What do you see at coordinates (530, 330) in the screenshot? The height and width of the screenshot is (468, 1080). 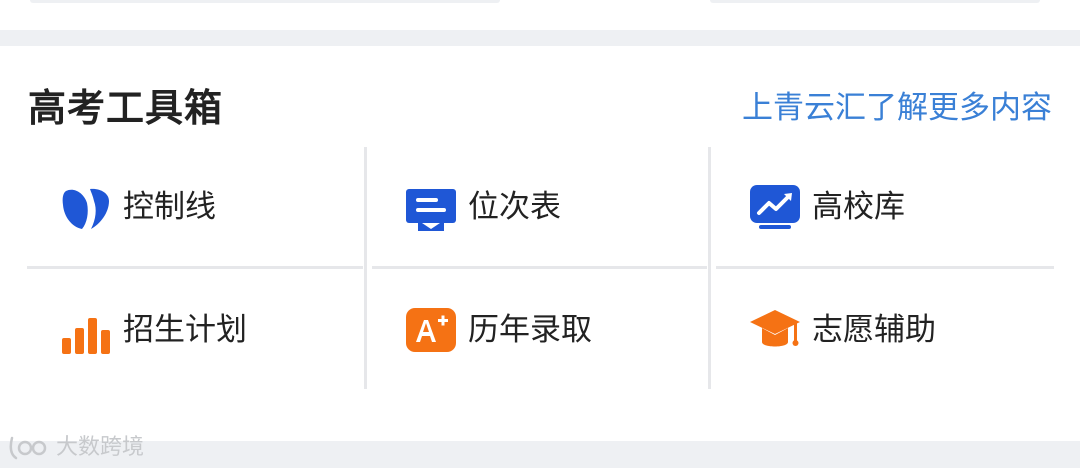 I see `tool-label: 历年录取` at bounding box center [530, 330].